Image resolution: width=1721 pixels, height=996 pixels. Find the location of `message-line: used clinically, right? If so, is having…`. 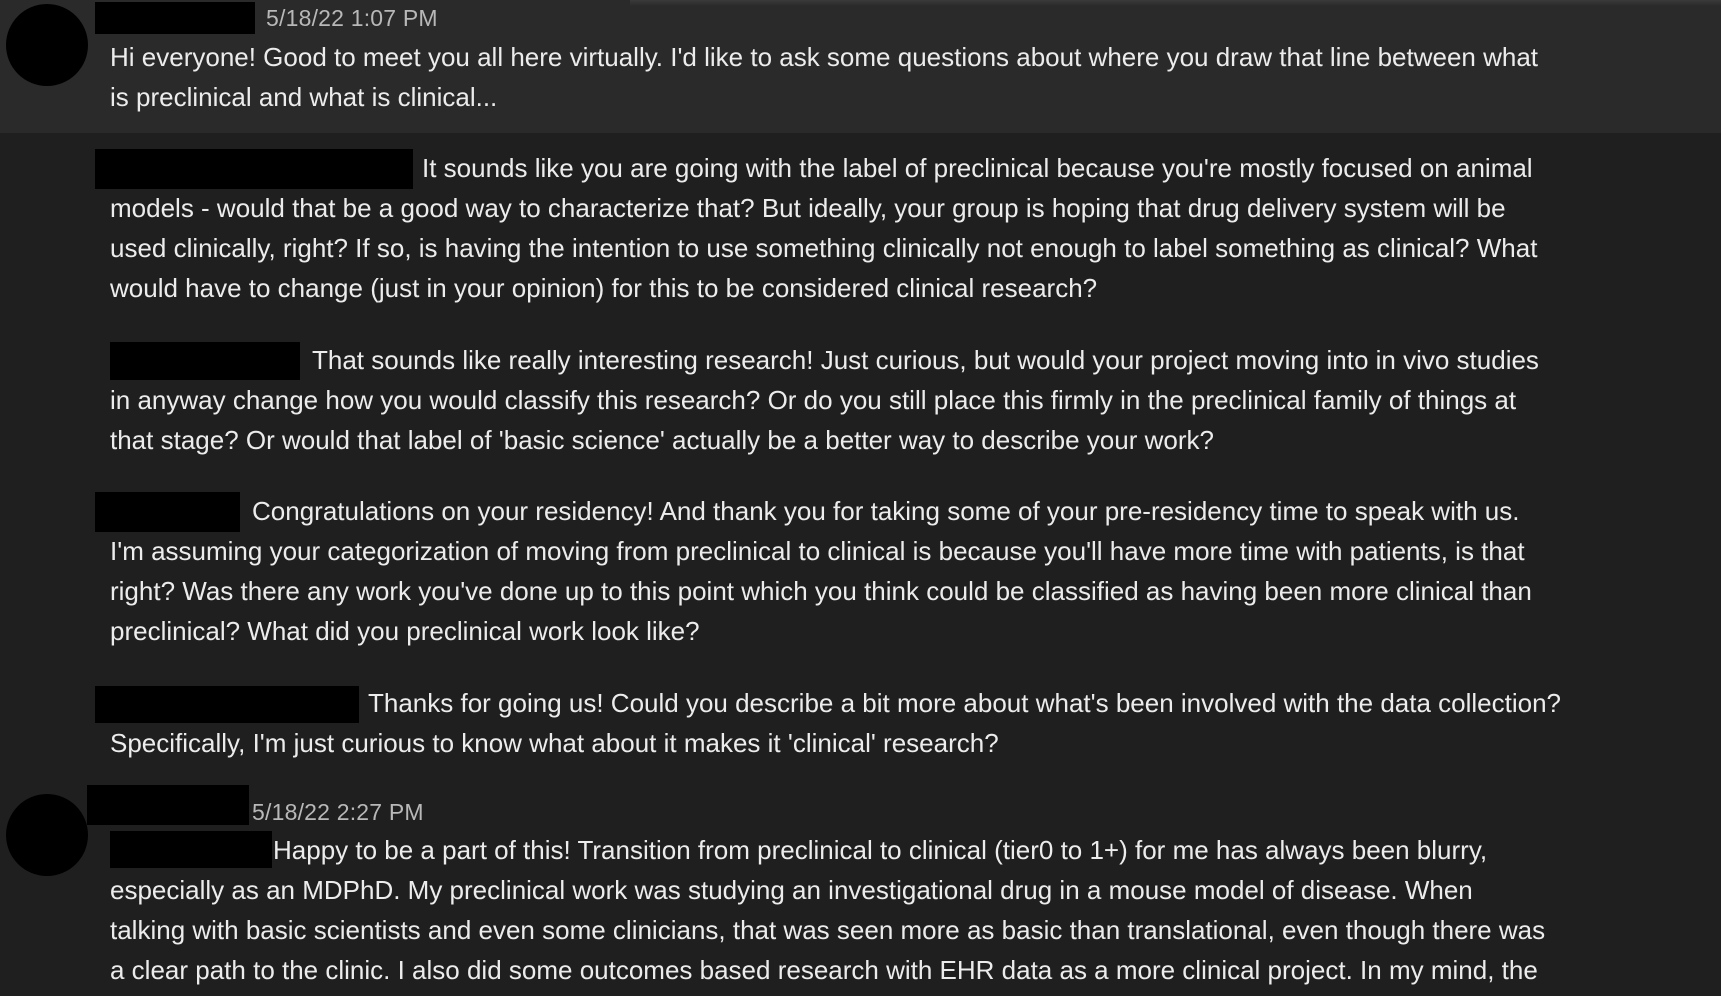

message-line: used clinically, right? If so, is having… is located at coordinates (824, 248).